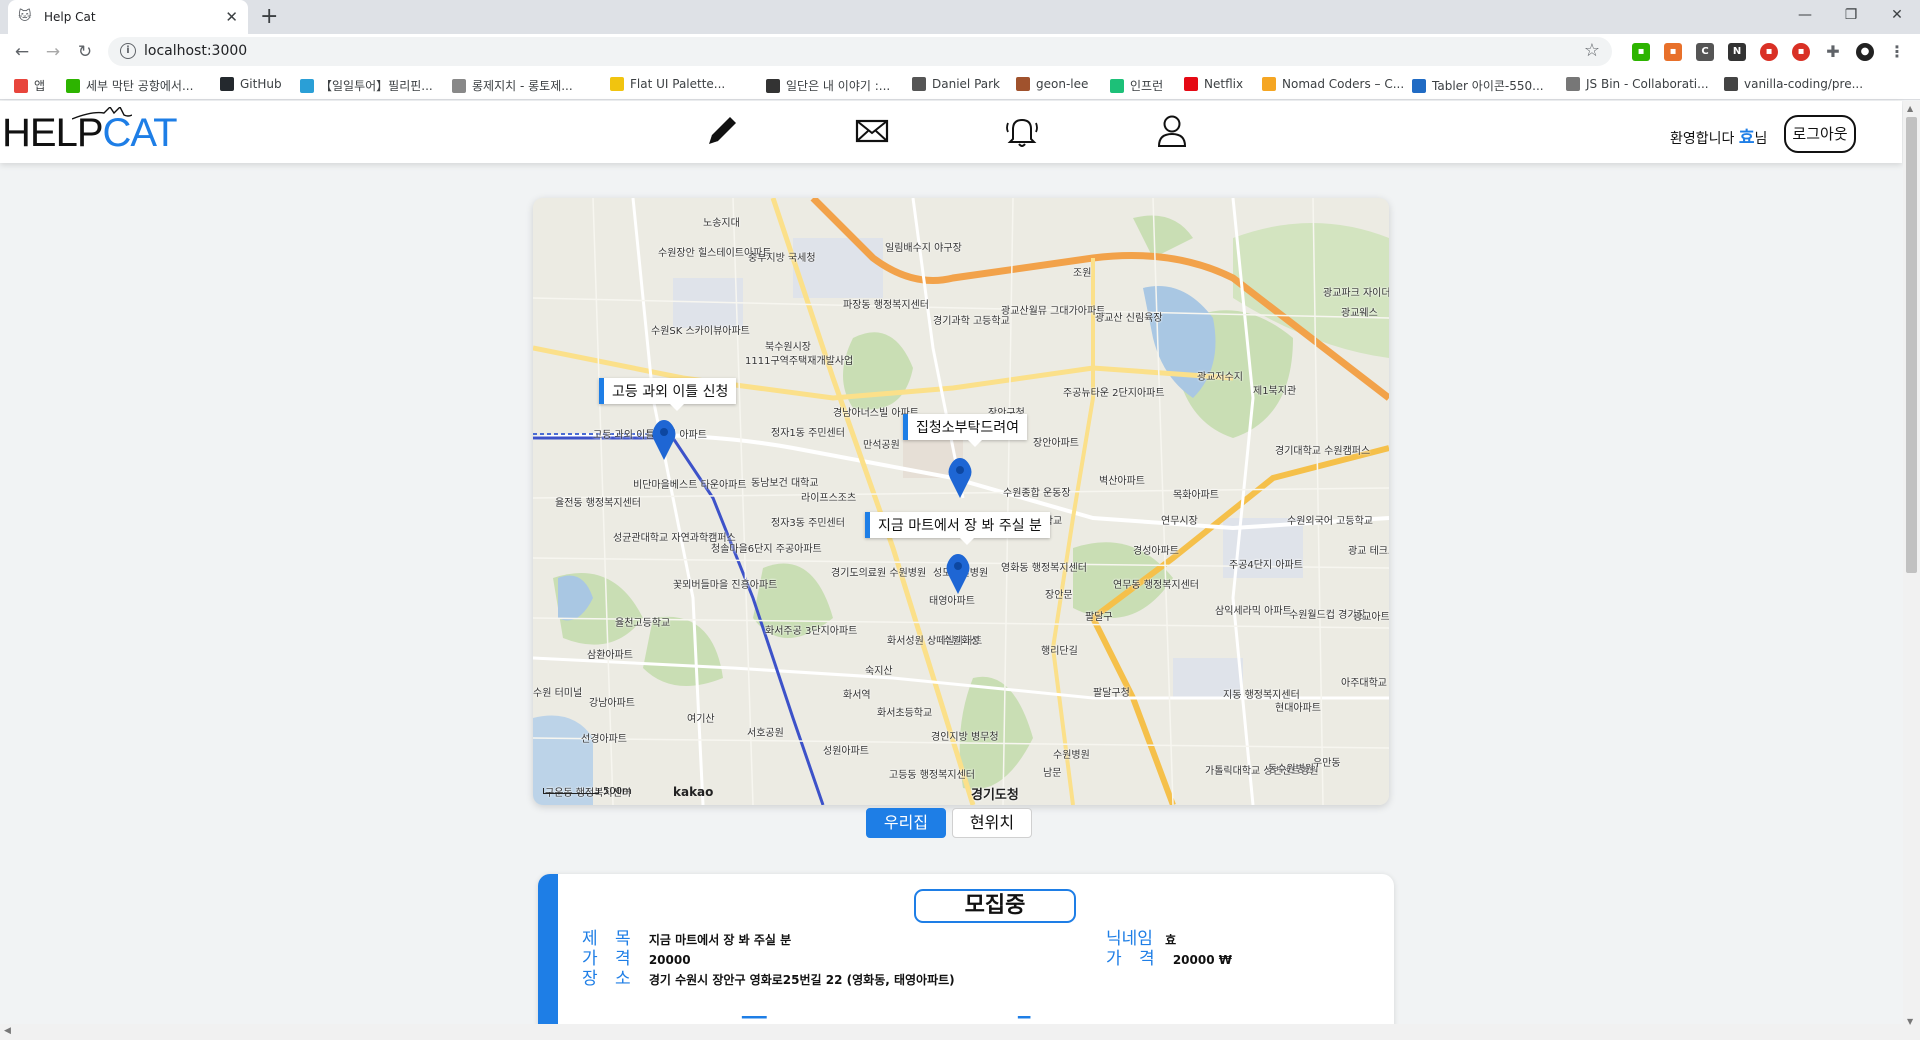 The width and height of the screenshot is (1920, 1040). Describe the element at coordinates (7, 1031) in the screenshot. I see `scroll-left-icon: ◀` at that location.